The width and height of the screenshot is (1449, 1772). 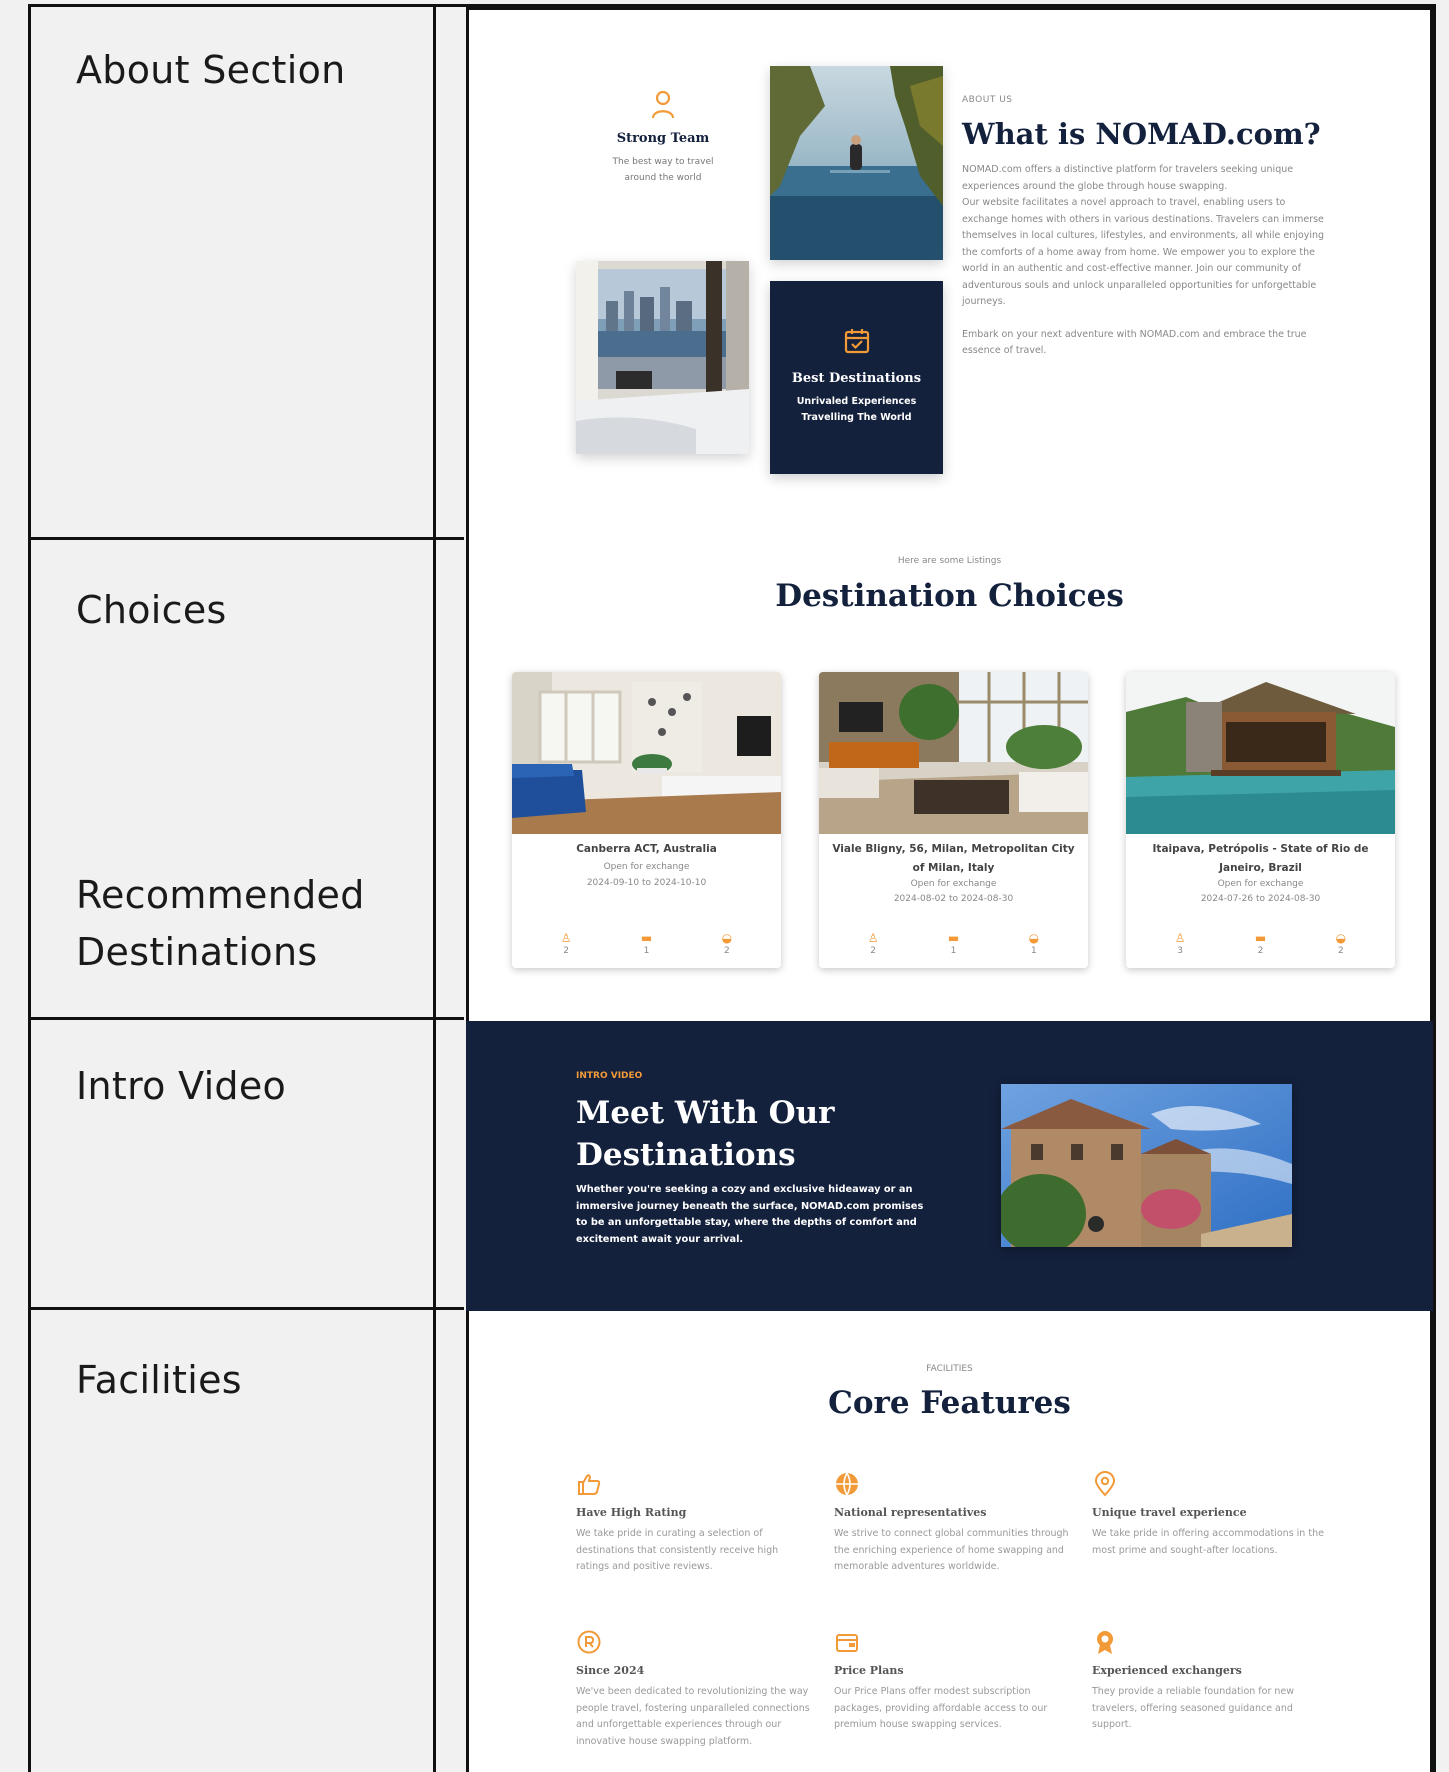 What do you see at coordinates (159, 1380) in the screenshot?
I see `label-facilities: Facilities` at bounding box center [159, 1380].